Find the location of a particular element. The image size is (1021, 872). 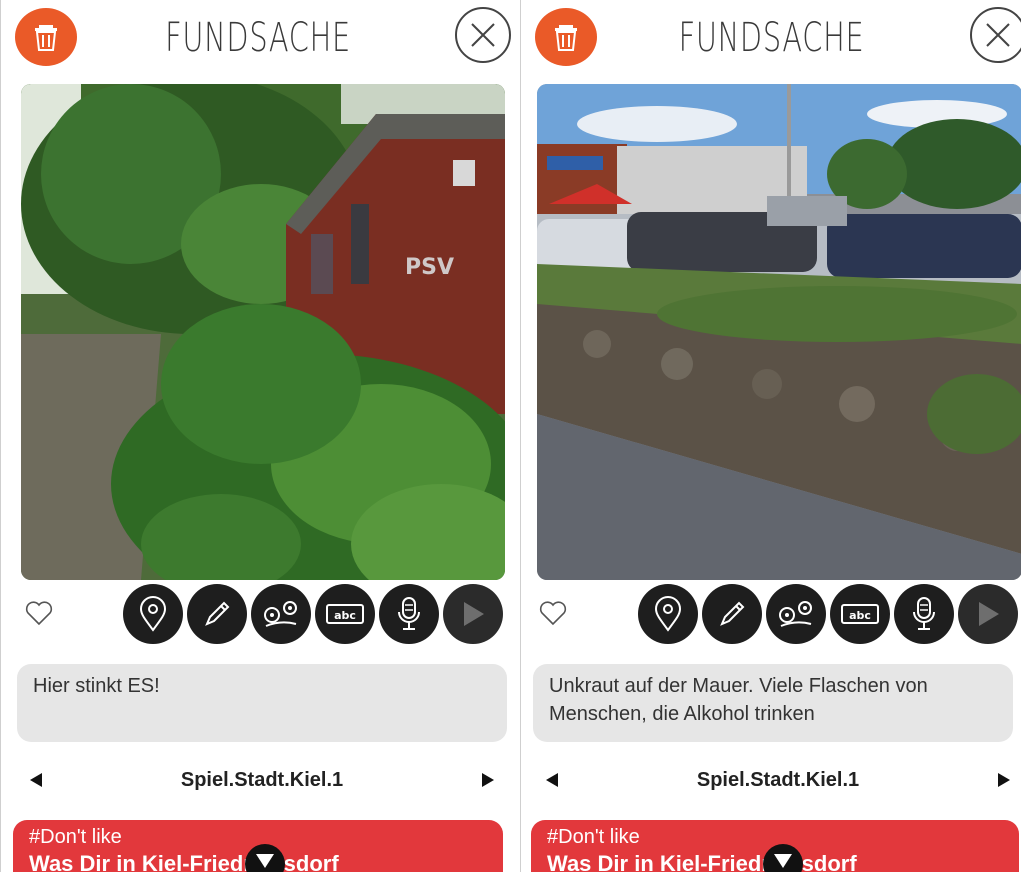

note-text: Hier stinkt ES! is located at coordinates (262, 703).